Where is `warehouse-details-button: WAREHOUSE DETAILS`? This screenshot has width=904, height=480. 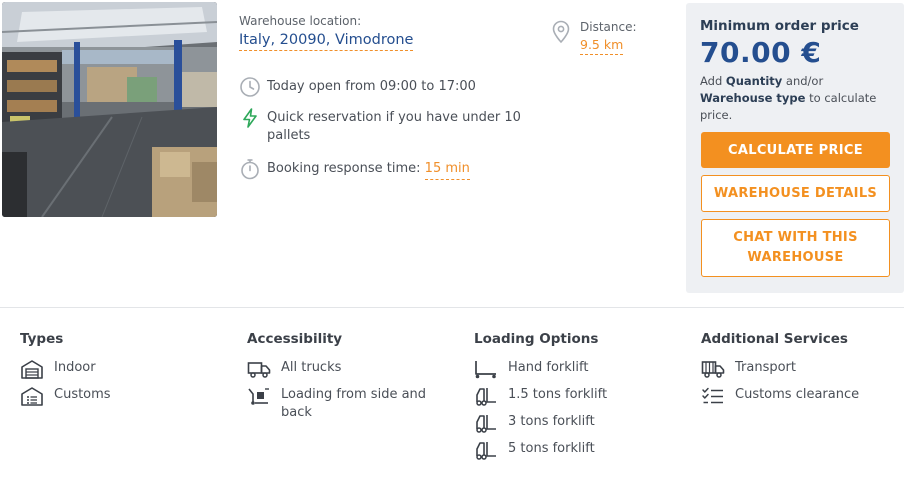 warehouse-details-button: WAREHOUSE DETAILS is located at coordinates (795, 193).